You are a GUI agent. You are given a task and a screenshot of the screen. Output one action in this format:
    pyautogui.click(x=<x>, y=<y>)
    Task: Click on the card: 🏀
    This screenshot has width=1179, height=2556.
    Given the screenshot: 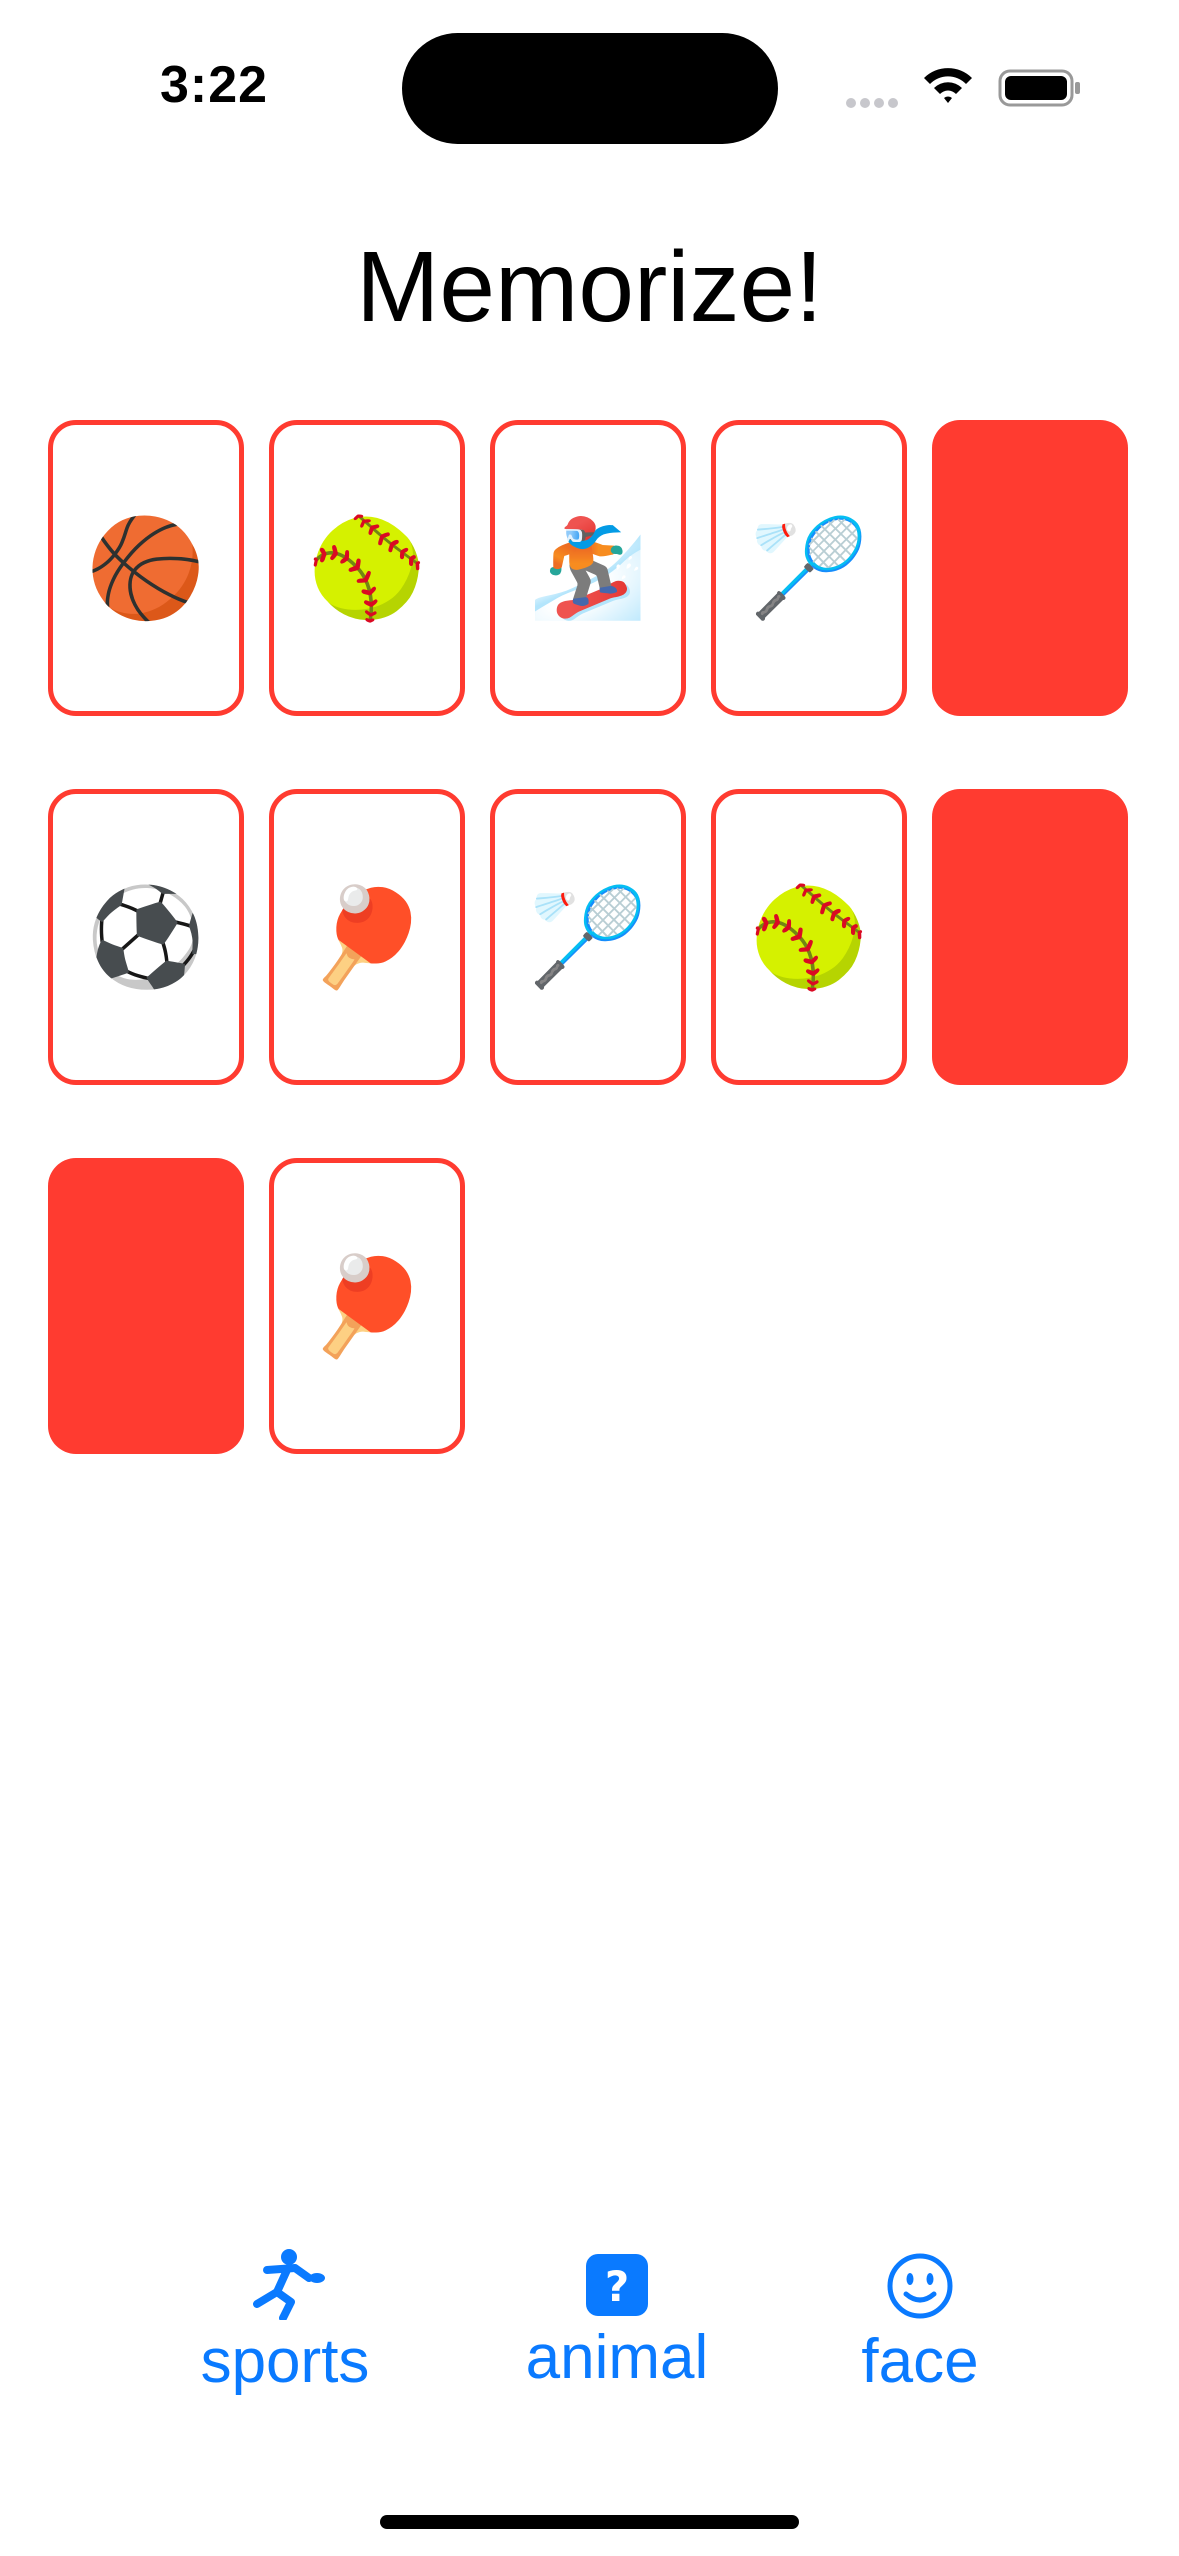 What is the action you would take?
    pyautogui.click(x=146, y=568)
    